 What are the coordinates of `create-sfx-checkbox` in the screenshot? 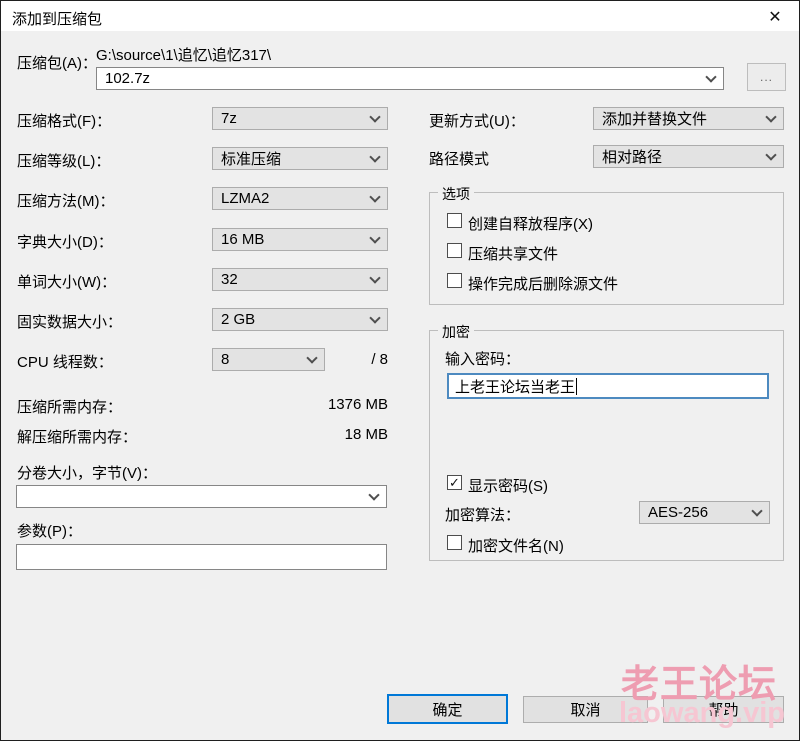 It's located at (454, 220).